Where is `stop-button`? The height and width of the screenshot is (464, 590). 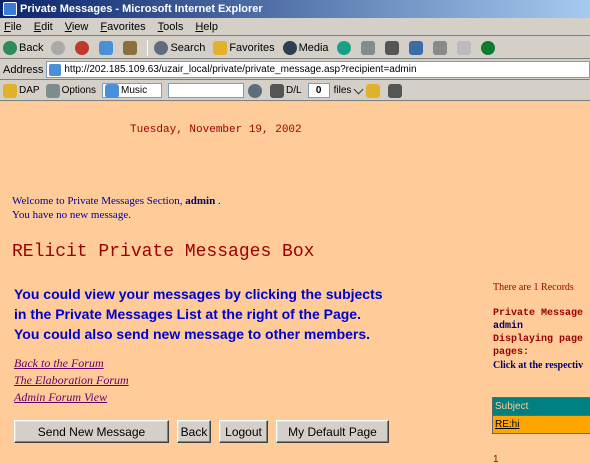 stop-button is located at coordinates (83, 47).